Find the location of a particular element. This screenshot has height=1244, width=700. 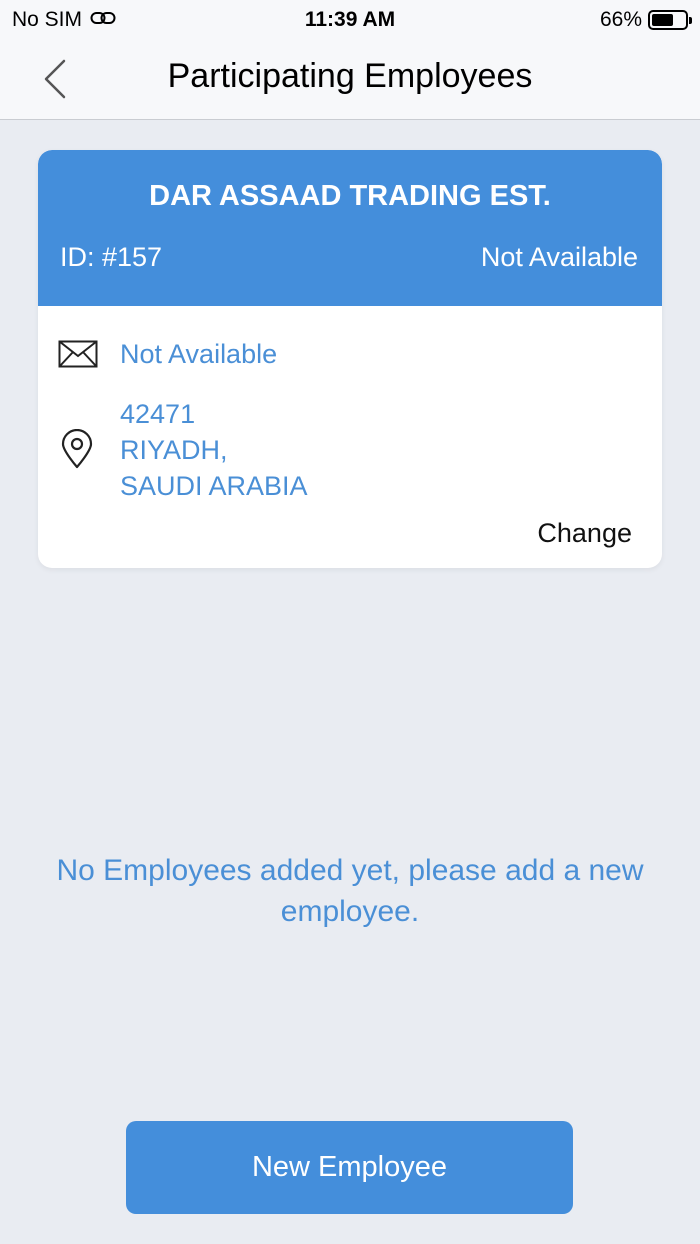

status-time: 11:39 AM is located at coordinates (350, 19).